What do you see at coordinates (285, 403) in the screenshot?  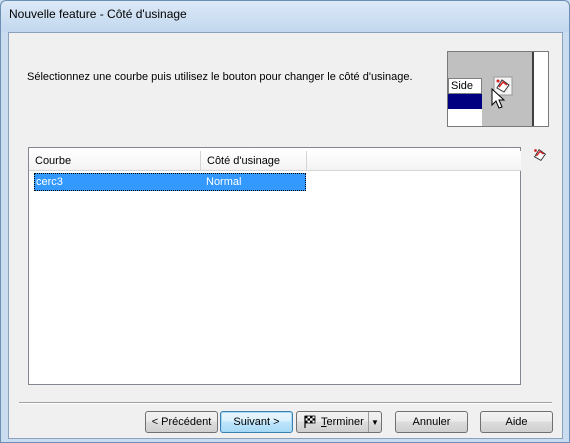 I see `separator` at bounding box center [285, 403].